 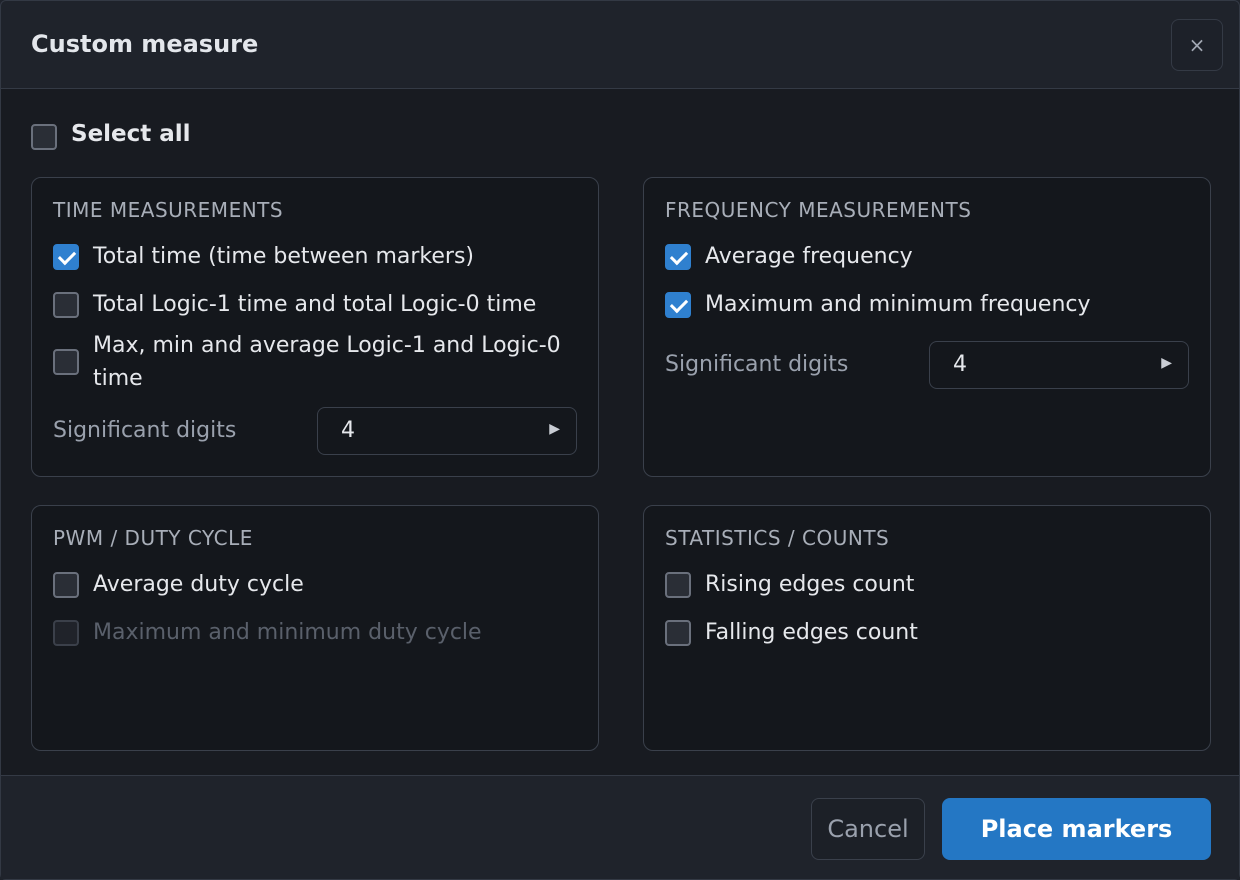 What do you see at coordinates (447, 431) in the screenshot?
I see `significant-digits-stepper-time: 4 ▶` at bounding box center [447, 431].